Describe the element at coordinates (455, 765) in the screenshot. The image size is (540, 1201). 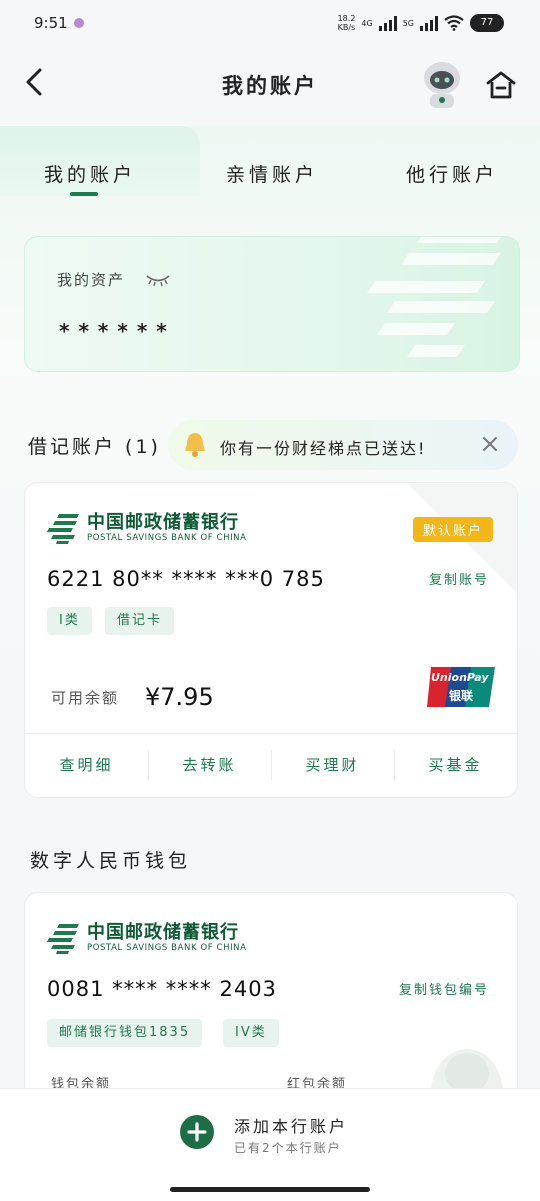
I see `buy-fund-button: 买基金` at that location.